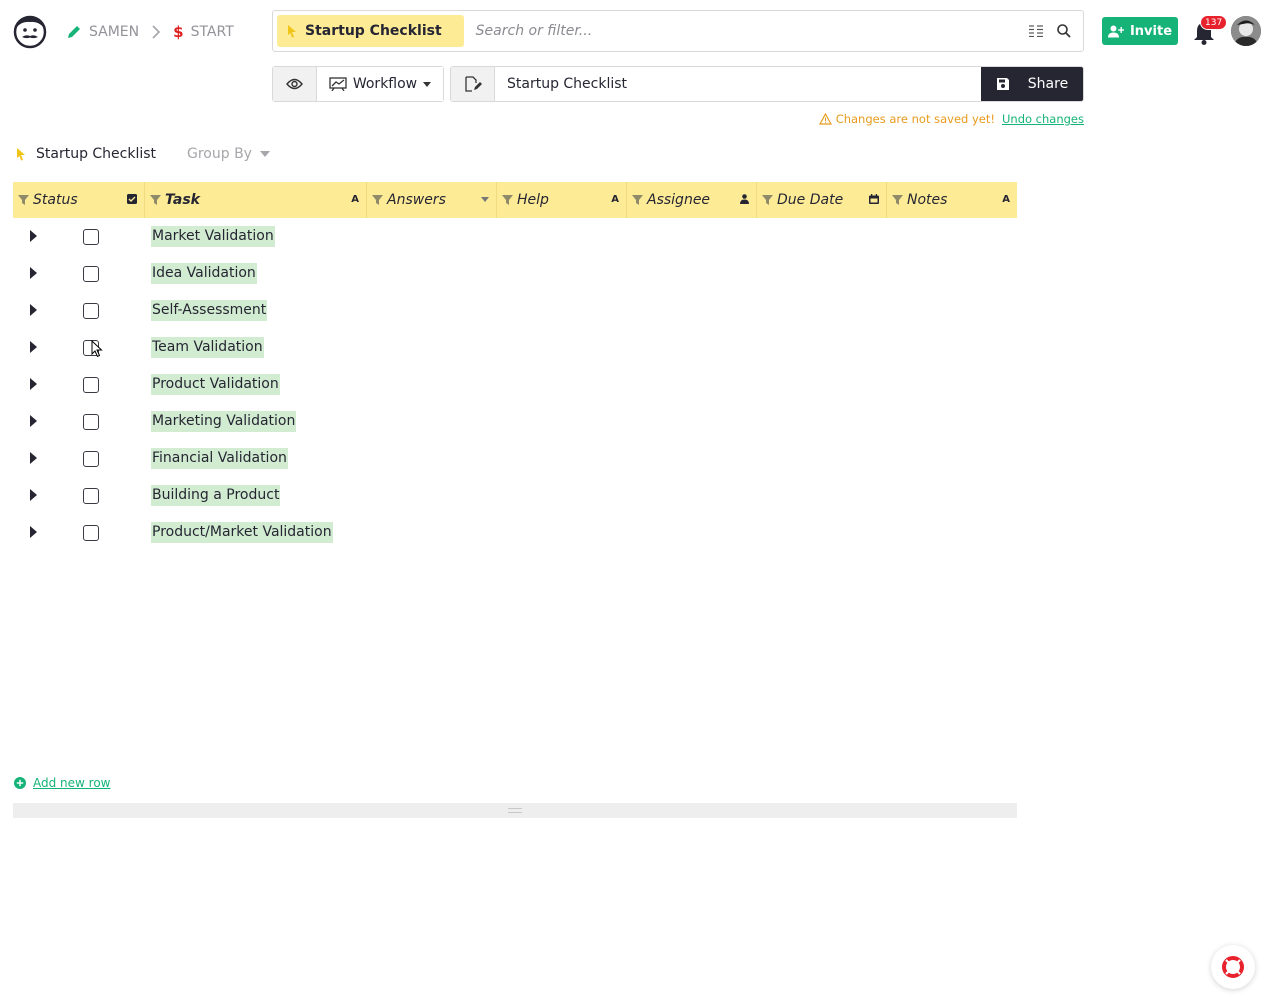  I want to click on breadcrumb-org: SAMEN, so click(102, 32).